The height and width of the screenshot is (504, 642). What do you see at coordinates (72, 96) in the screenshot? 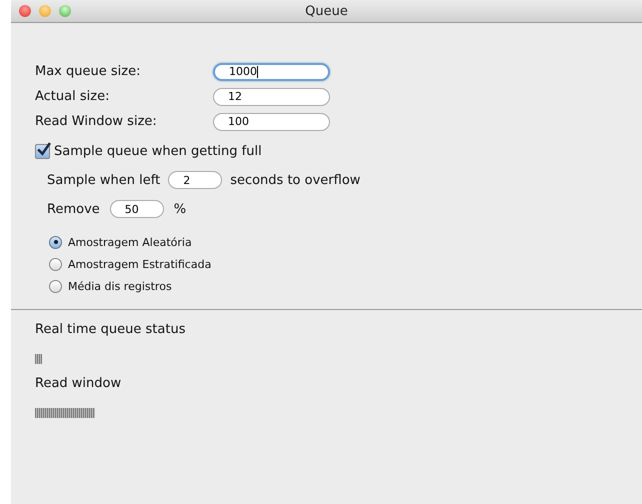
I see `field-label: Actual size:` at bounding box center [72, 96].